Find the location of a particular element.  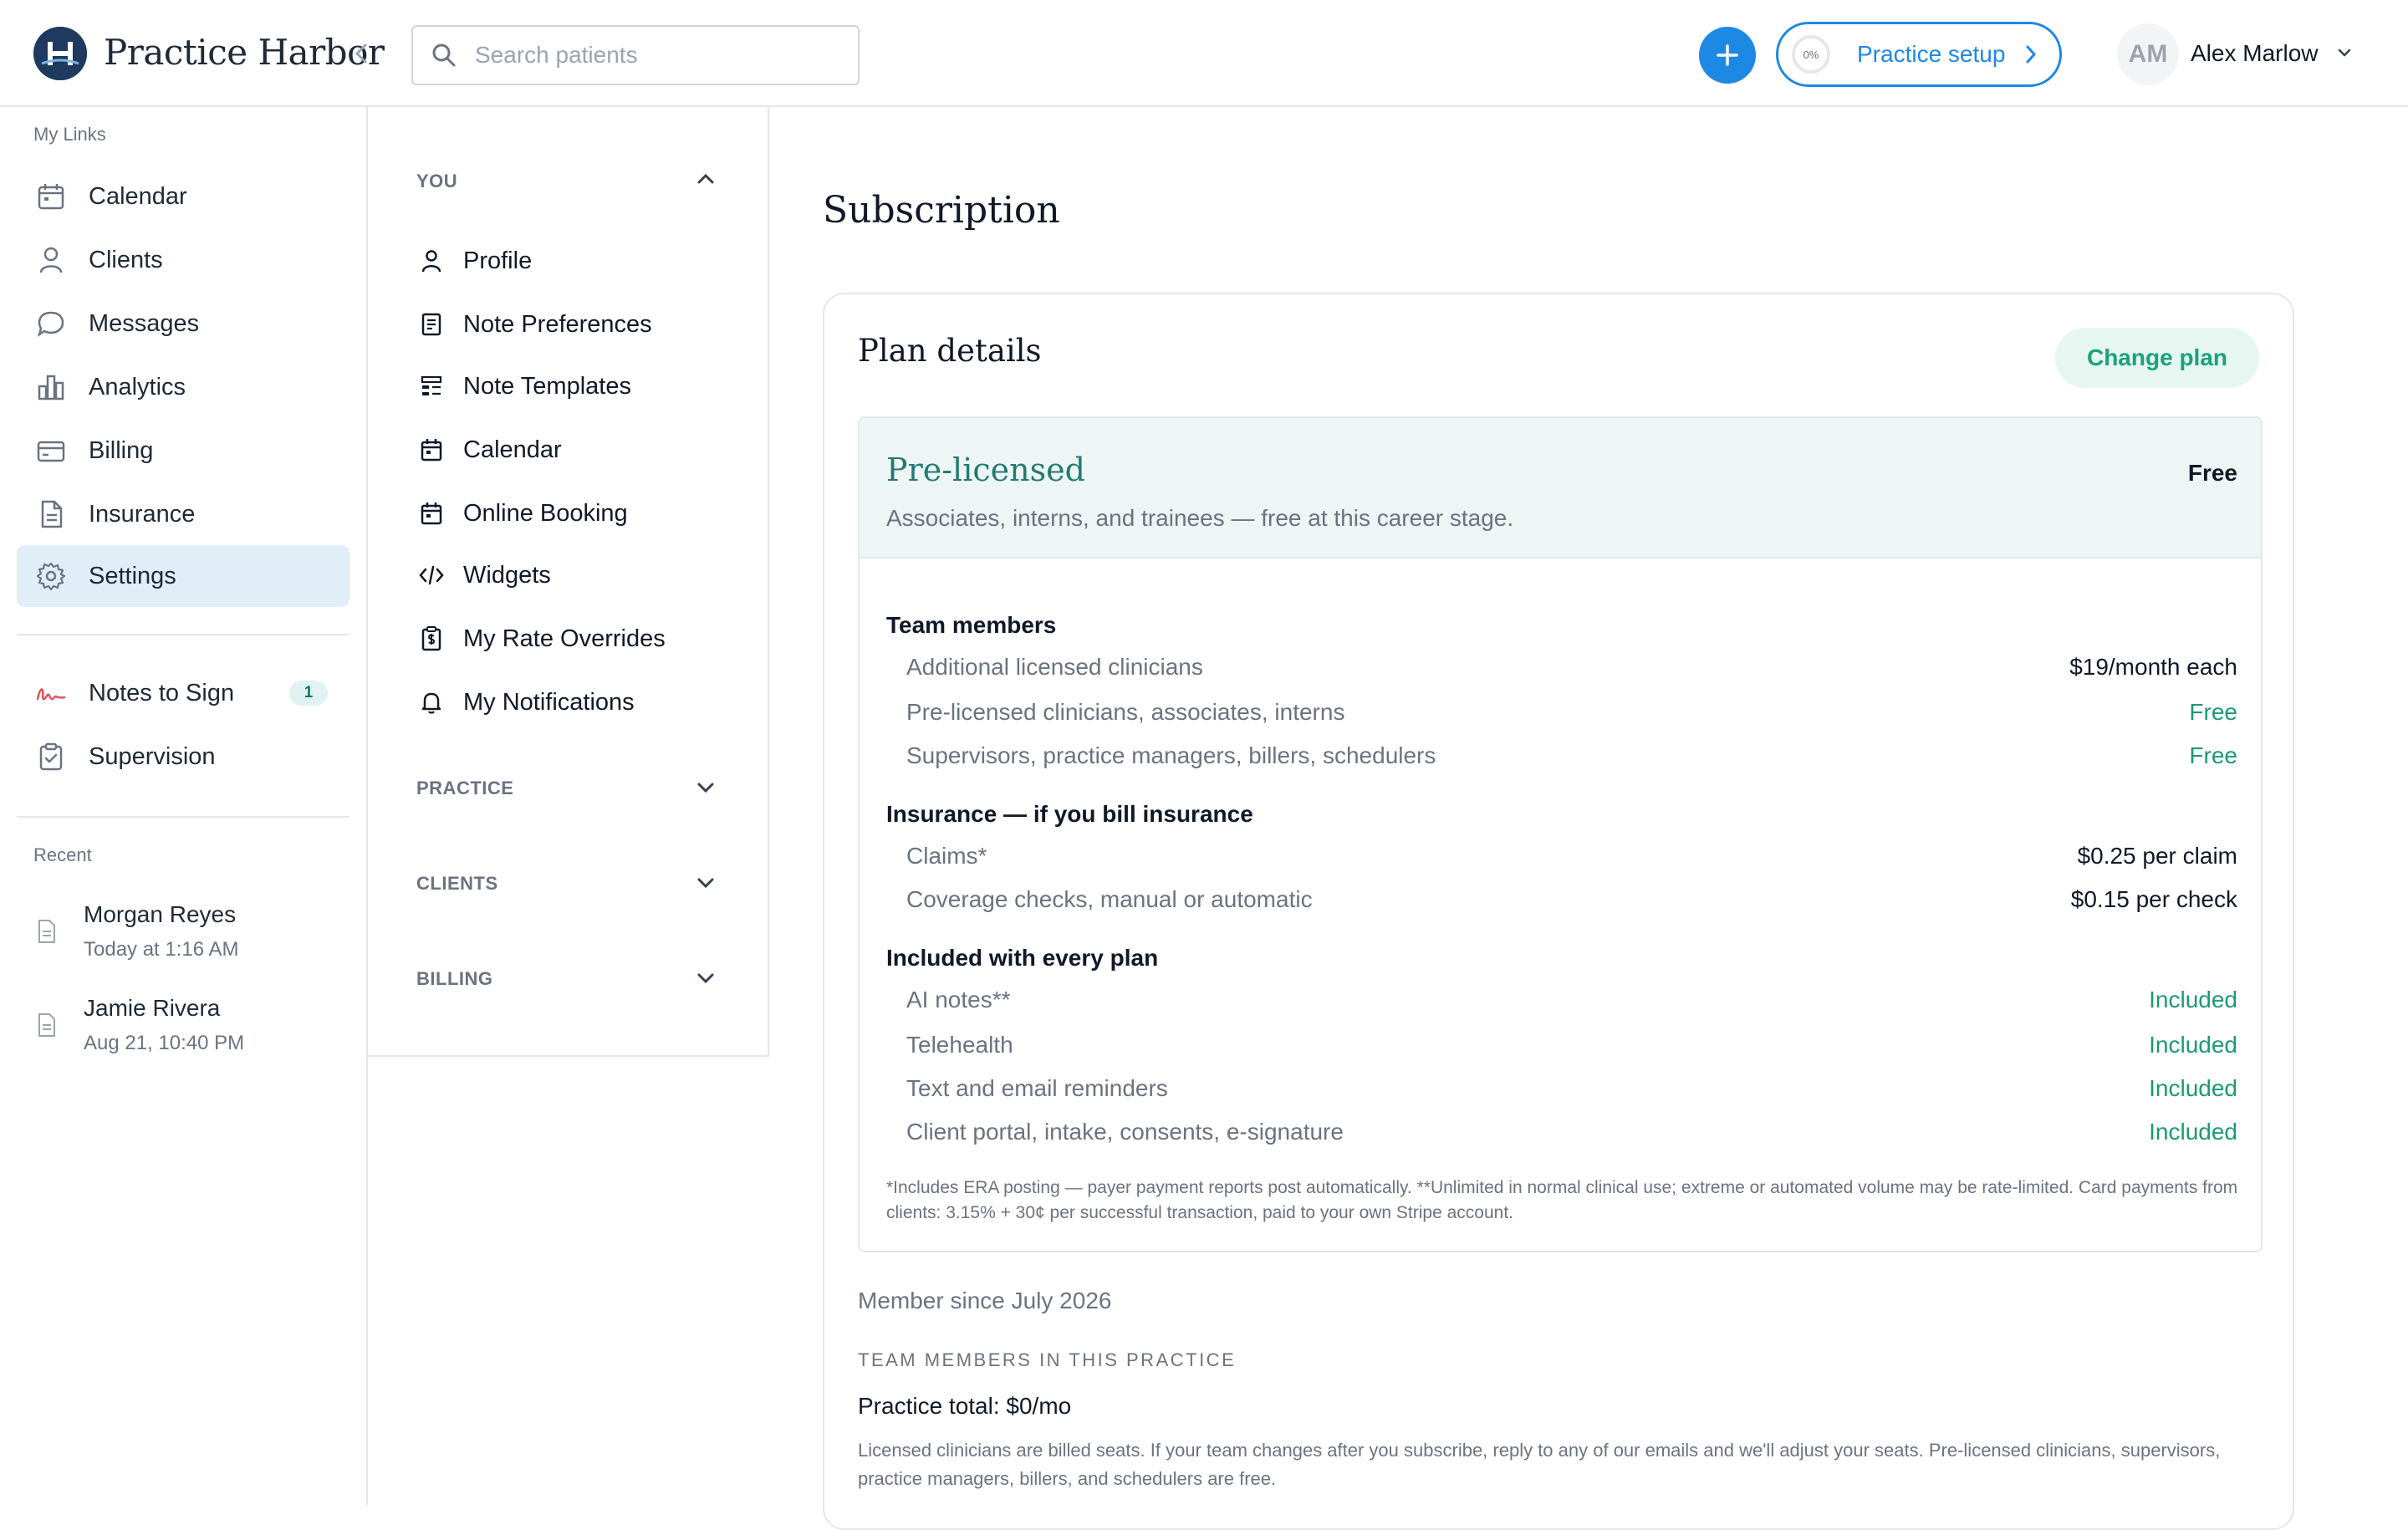

section-heading: Included with every plan is located at coordinates (1022, 958).